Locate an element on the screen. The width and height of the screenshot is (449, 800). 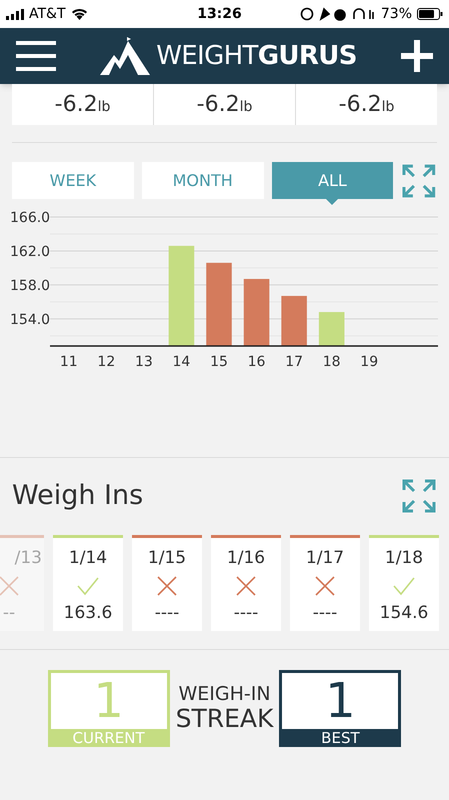
weigh-in-card: 1/18 154.6 is located at coordinates (404, 582).